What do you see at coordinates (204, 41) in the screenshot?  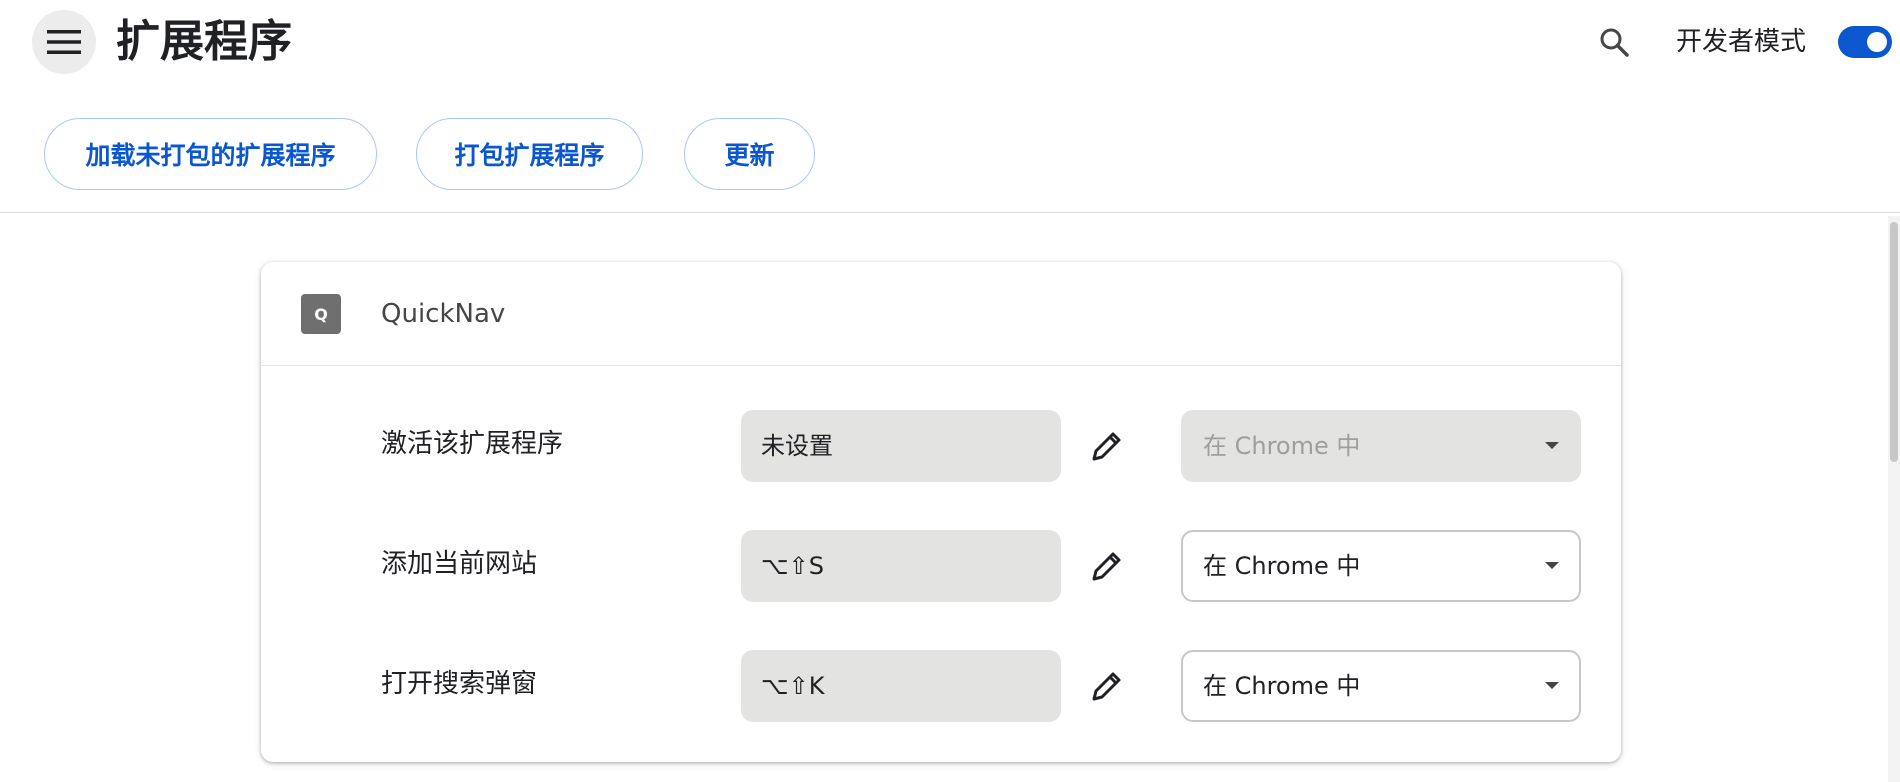 I see `page-title: 扩展程序` at bounding box center [204, 41].